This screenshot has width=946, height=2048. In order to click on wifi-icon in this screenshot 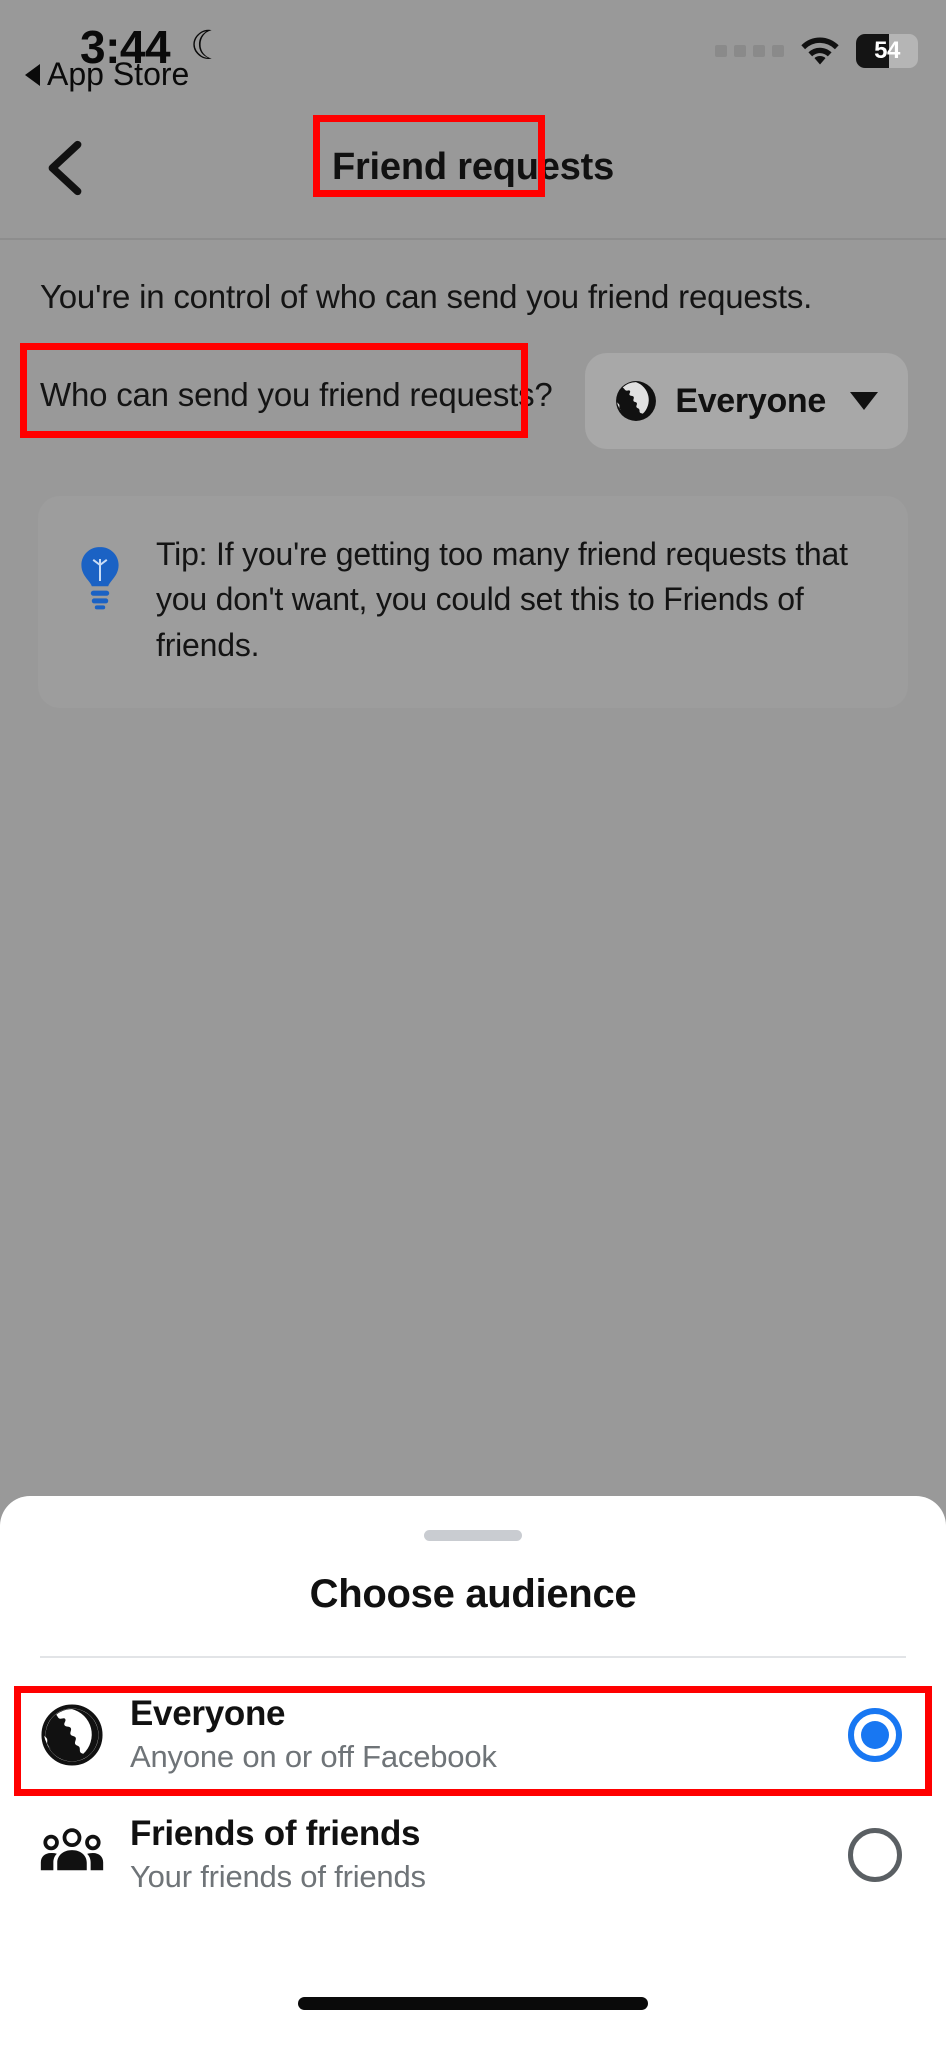, I will do `click(820, 51)`.